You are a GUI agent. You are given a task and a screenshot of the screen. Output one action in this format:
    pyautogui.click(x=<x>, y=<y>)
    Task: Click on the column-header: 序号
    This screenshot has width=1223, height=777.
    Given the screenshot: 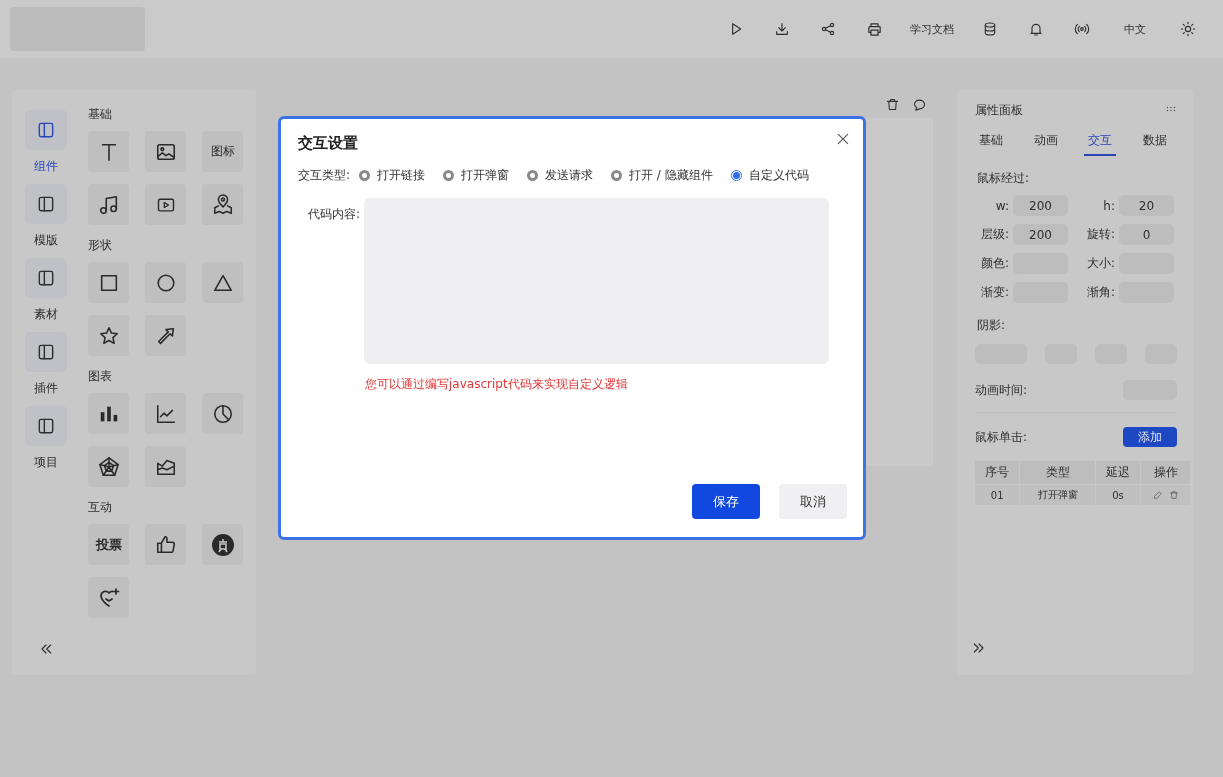 What is the action you would take?
    pyautogui.click(x=997, y=473)
    